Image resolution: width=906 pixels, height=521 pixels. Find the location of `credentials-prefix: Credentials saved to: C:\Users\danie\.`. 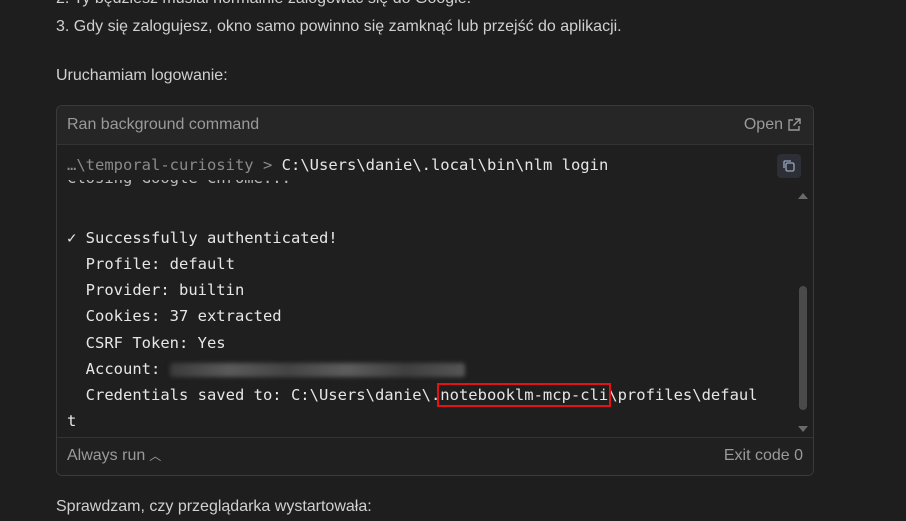

credentials-prefix: Credentials saved to: C:\Users\danie\. is located at coordinates (254, 395).